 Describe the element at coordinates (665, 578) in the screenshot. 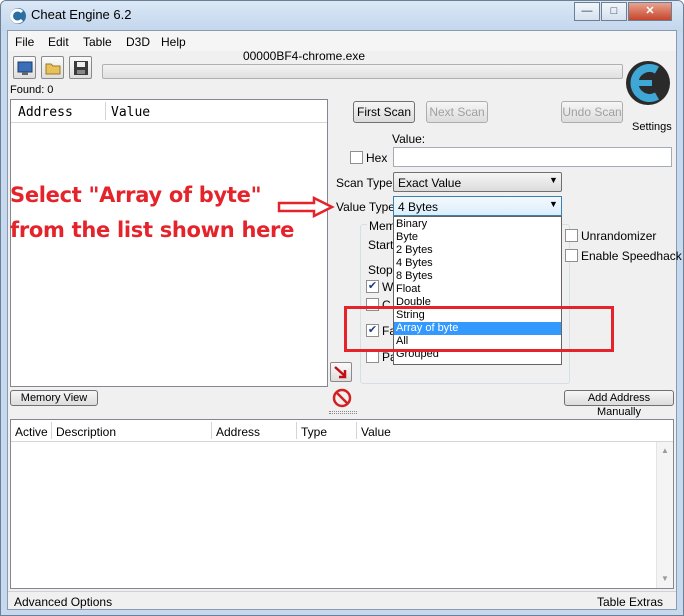

I see `scroll-down-icon: ▼` at that location.